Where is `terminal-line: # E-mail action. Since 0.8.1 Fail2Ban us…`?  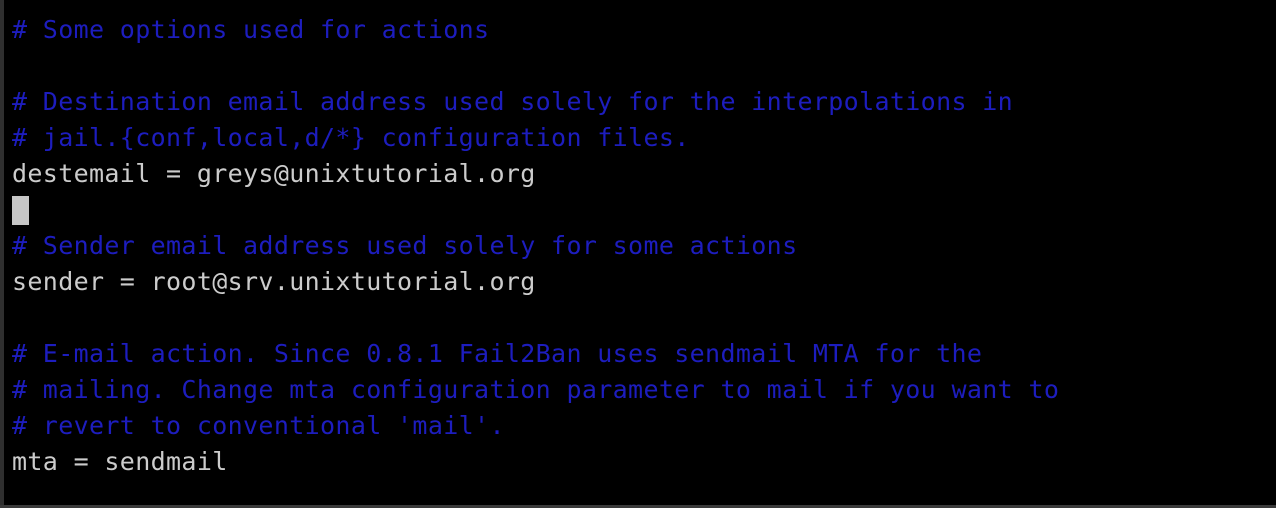 terminal-line: # E-mail action. Since 0.8.1 Fail2Ban us… is located at coordinates (497, 353).